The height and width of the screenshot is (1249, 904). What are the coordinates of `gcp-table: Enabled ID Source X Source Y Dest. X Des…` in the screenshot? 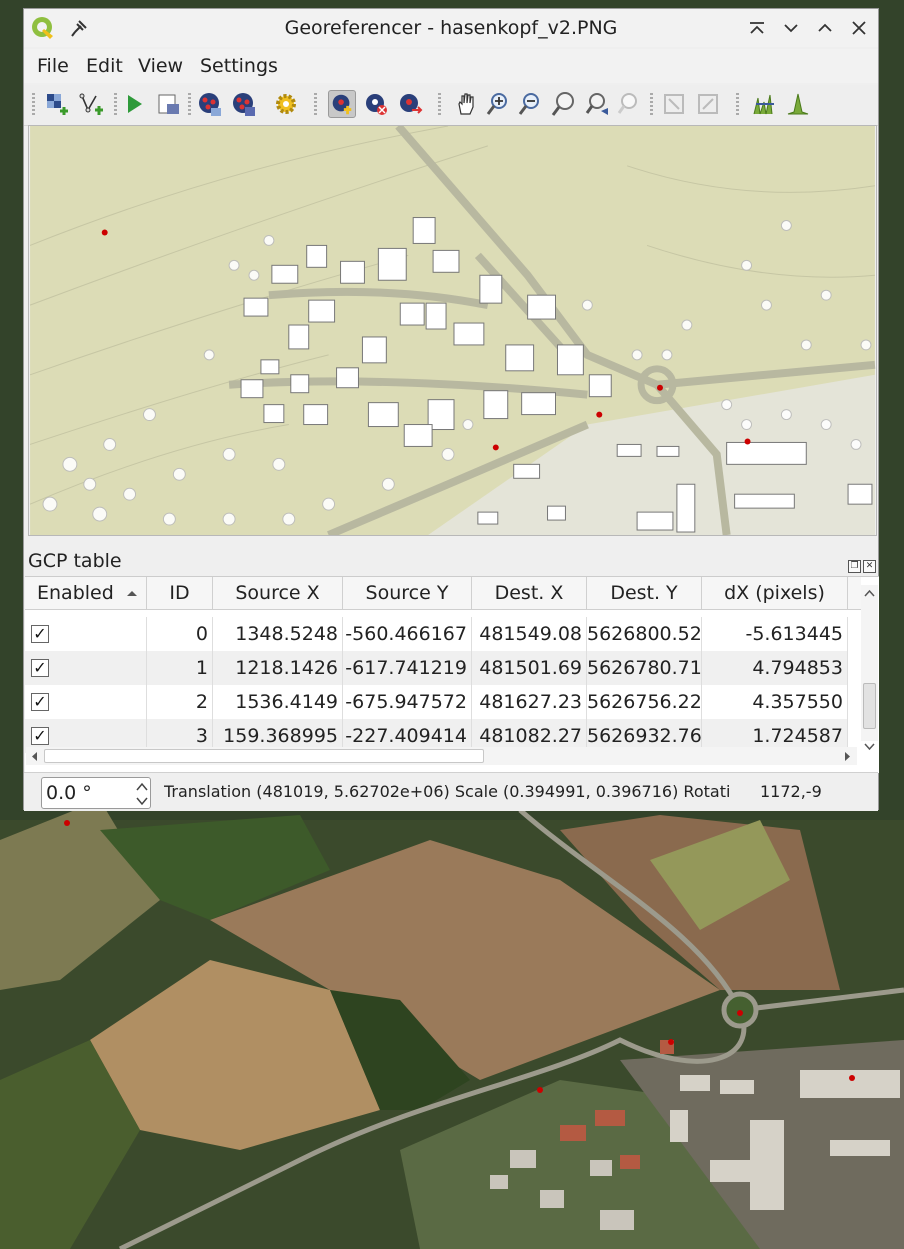 It's located at (452, 674).